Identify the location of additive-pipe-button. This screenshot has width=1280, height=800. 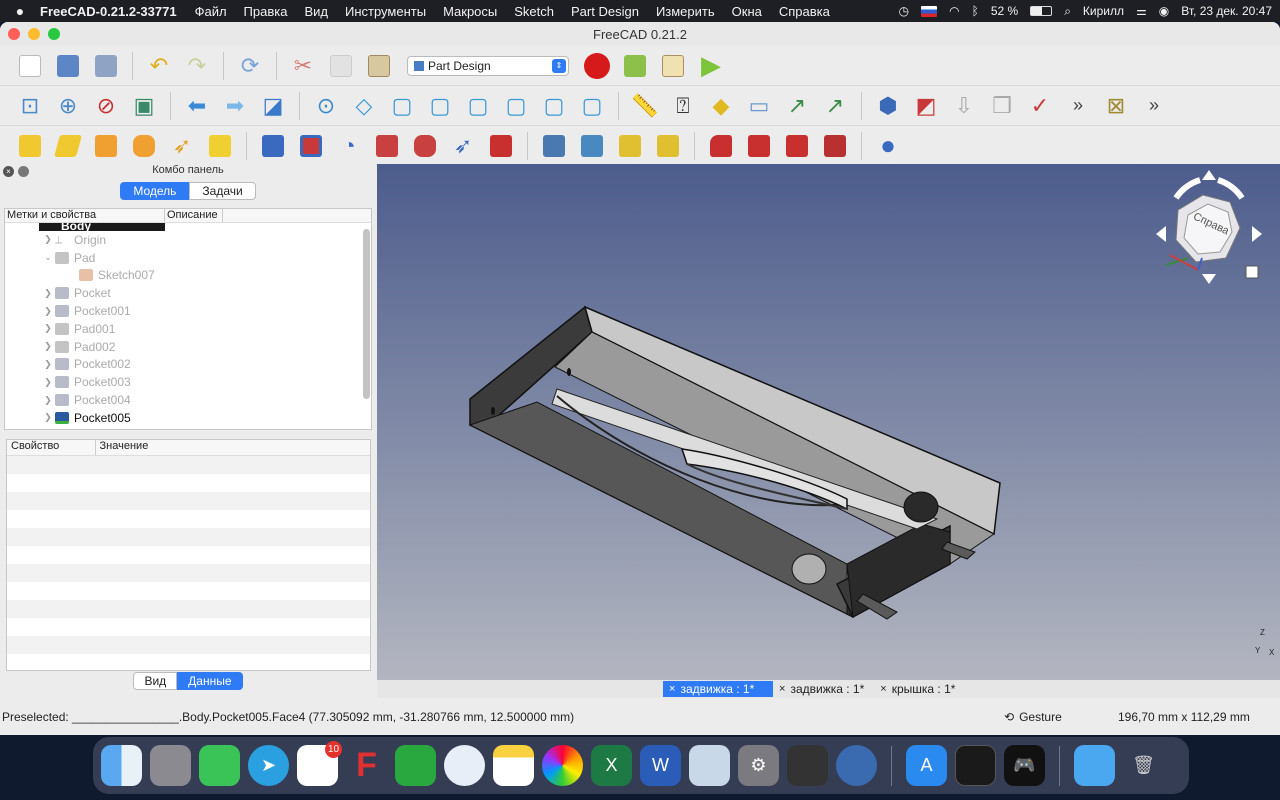
(144, 146).